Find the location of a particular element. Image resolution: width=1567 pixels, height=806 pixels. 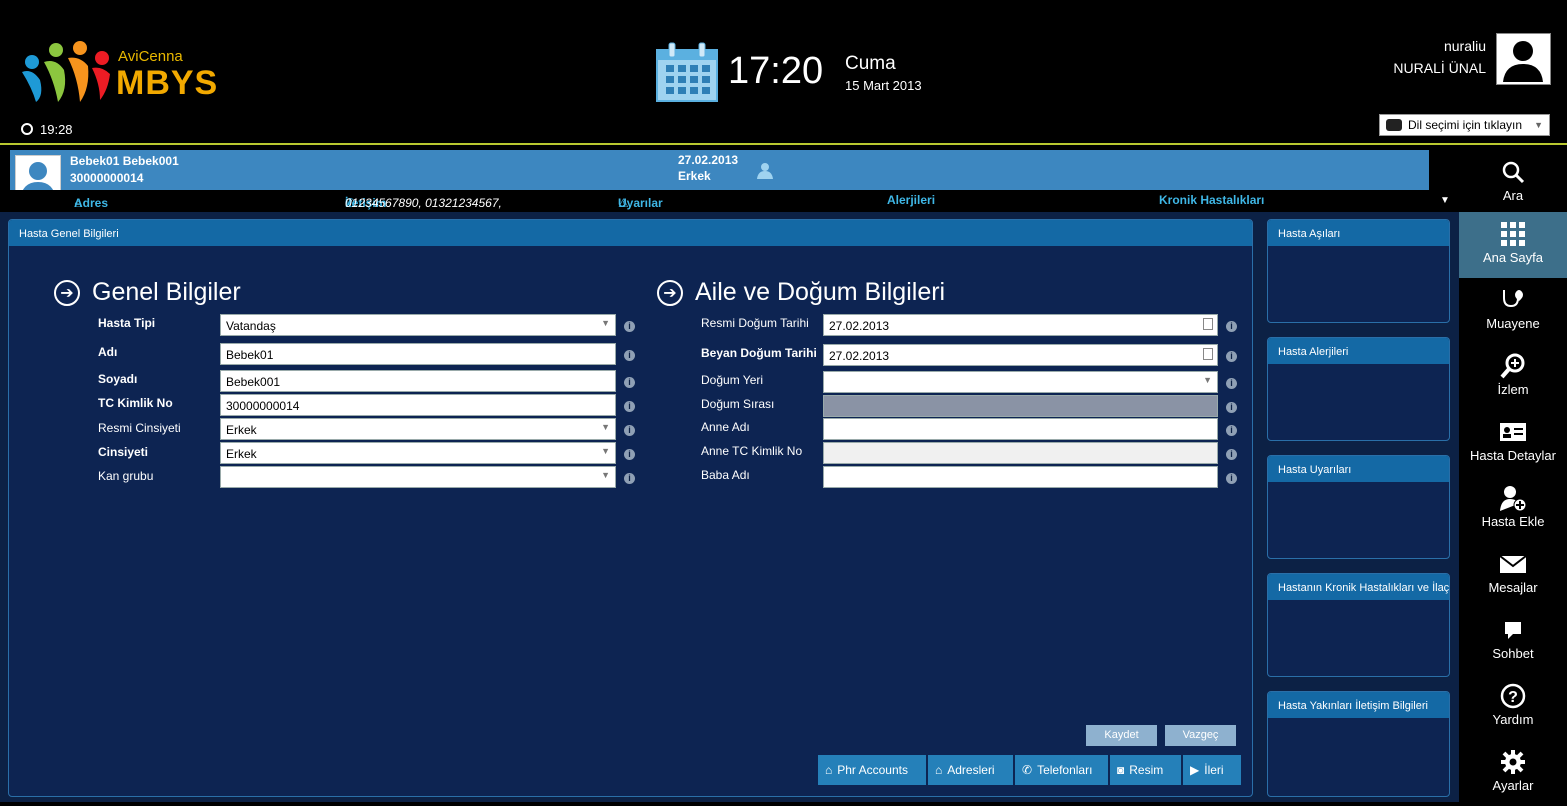

input-baba-adi is located at coordinates (1020, 477).